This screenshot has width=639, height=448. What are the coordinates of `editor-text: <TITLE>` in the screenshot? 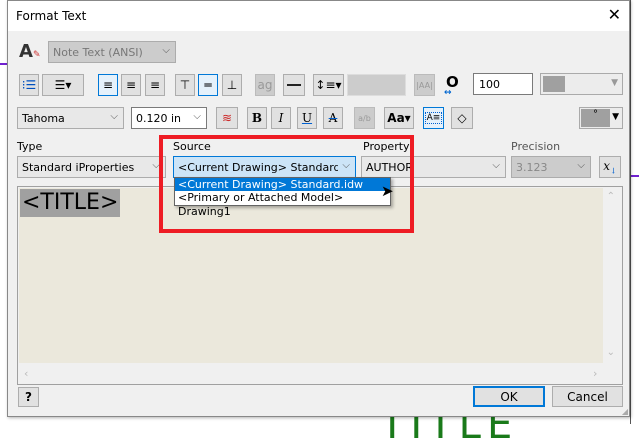 It's located at (70, 203).